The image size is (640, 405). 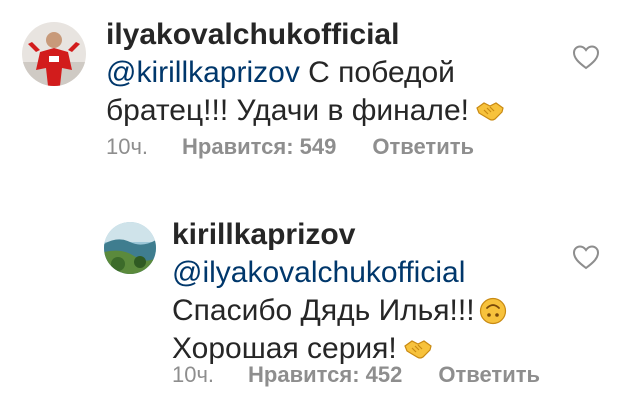 I want to click on profile-photo-red-jersey-icon, so click(x=54, y=54).